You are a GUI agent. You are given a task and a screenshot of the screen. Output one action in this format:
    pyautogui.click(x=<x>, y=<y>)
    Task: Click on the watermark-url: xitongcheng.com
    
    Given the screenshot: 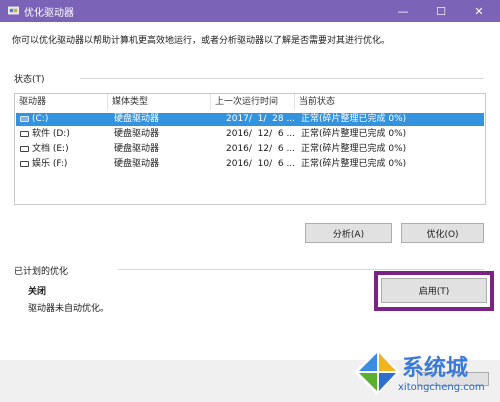 What is the action you would take?
    pyautogui.click(x=441, y=387)
    